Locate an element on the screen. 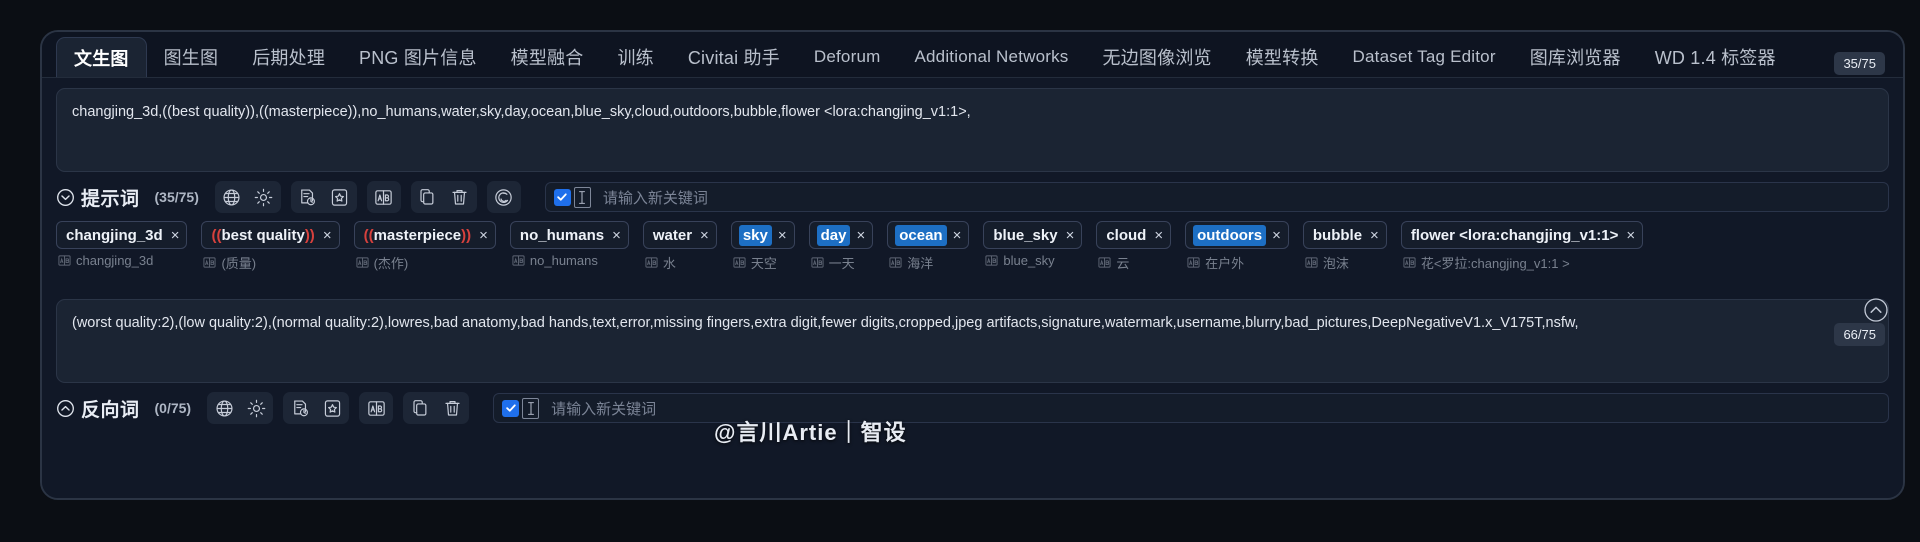 This screenshot has width=1920, height=542. chevron-down-circle-icon is located at coordinates (65, 197).